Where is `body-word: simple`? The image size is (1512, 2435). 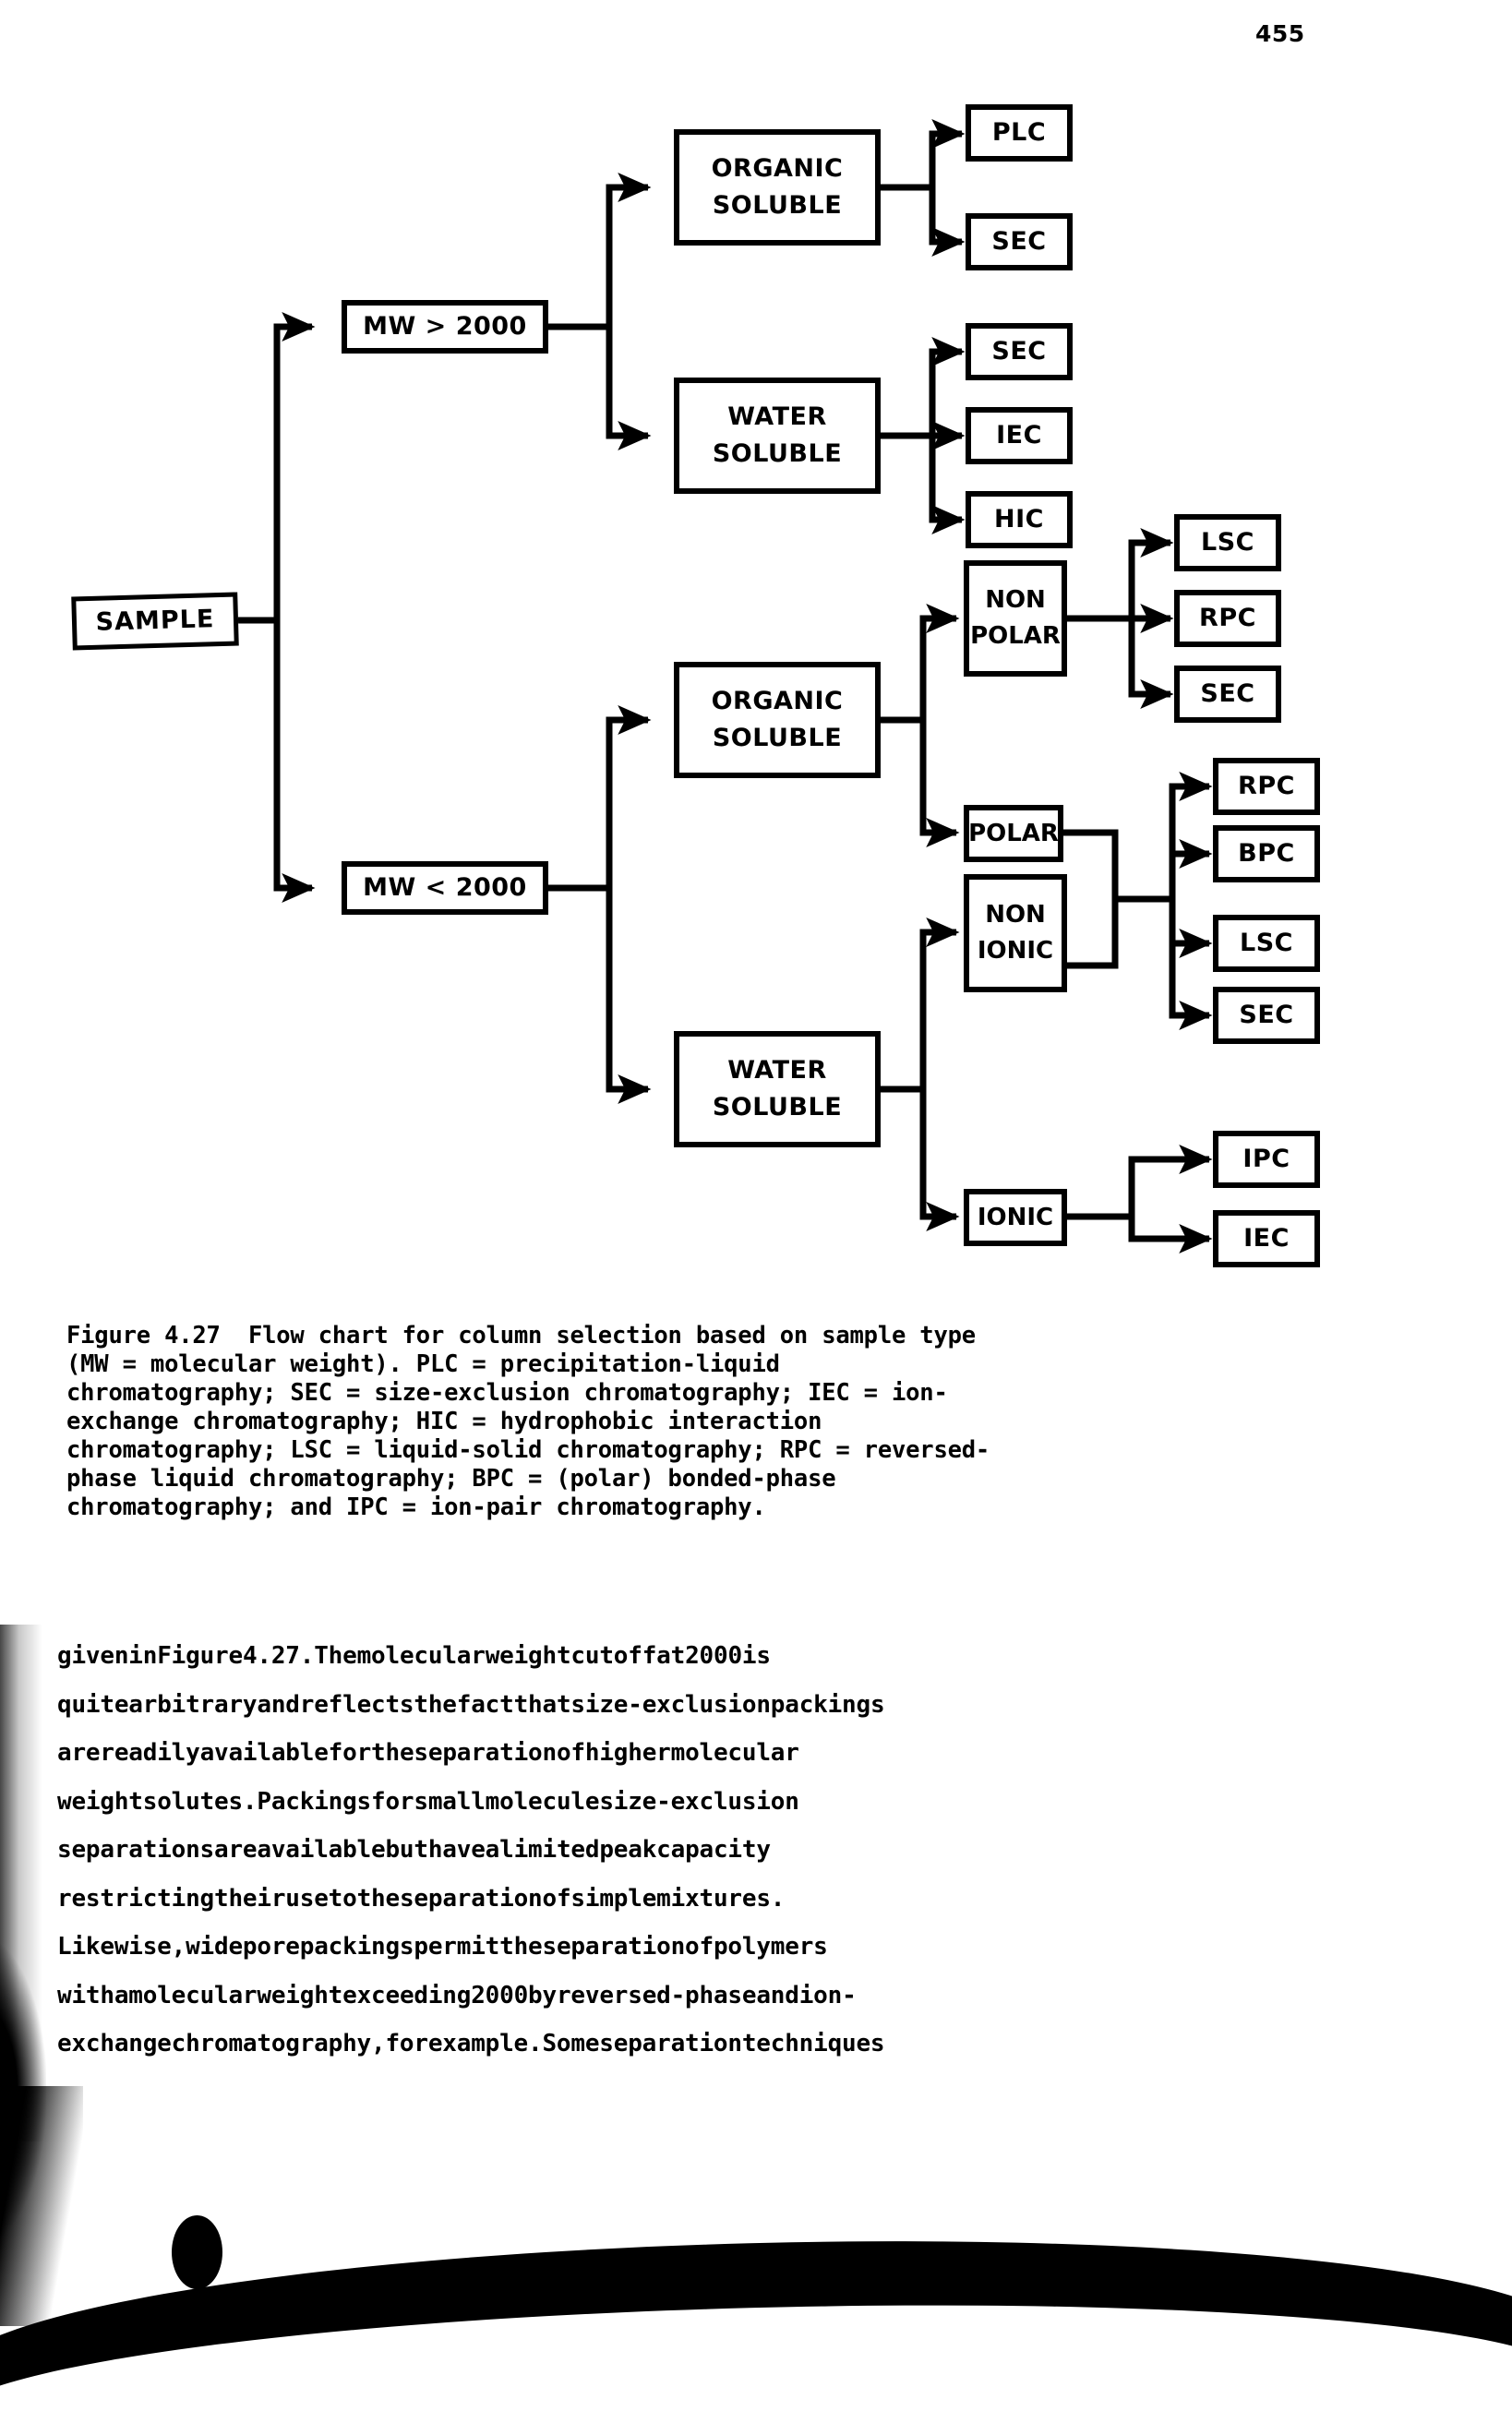
body-word: simple is located at coordinates (613, 1898).